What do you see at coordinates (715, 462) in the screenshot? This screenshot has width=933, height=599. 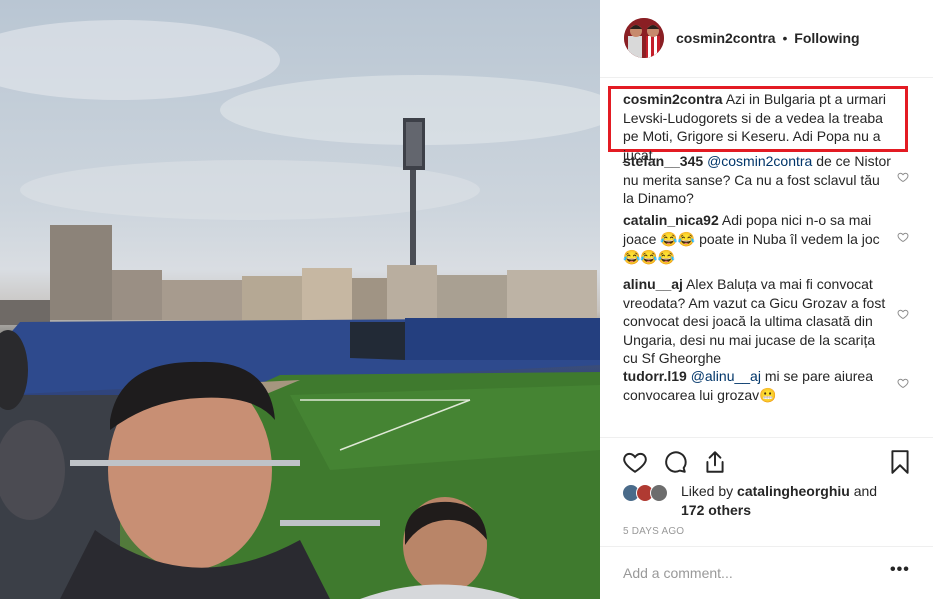 I see `share-icon` at bounding box center [715, 462].